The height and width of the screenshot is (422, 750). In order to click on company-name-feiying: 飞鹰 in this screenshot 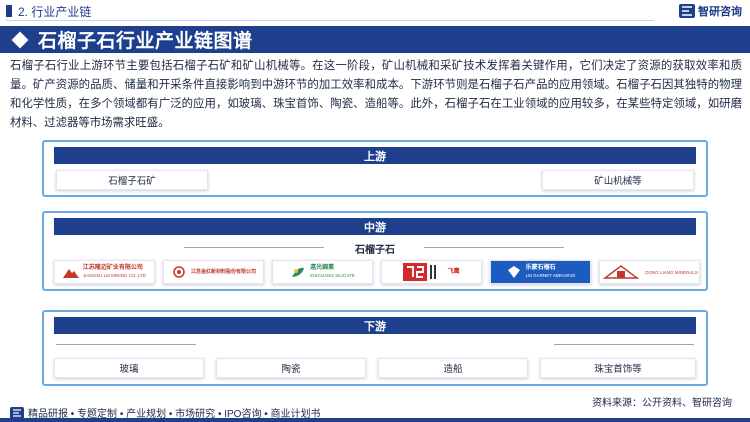, I will do `click(453, 271)`.